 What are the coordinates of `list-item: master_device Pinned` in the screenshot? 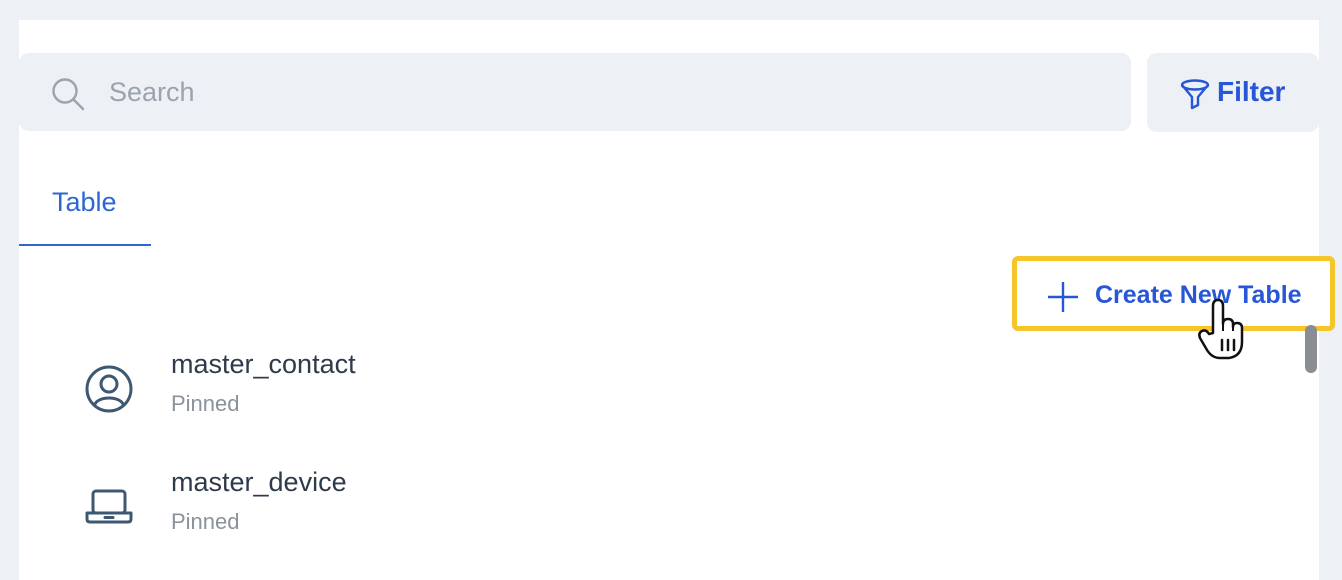 It's located at (583, 519).